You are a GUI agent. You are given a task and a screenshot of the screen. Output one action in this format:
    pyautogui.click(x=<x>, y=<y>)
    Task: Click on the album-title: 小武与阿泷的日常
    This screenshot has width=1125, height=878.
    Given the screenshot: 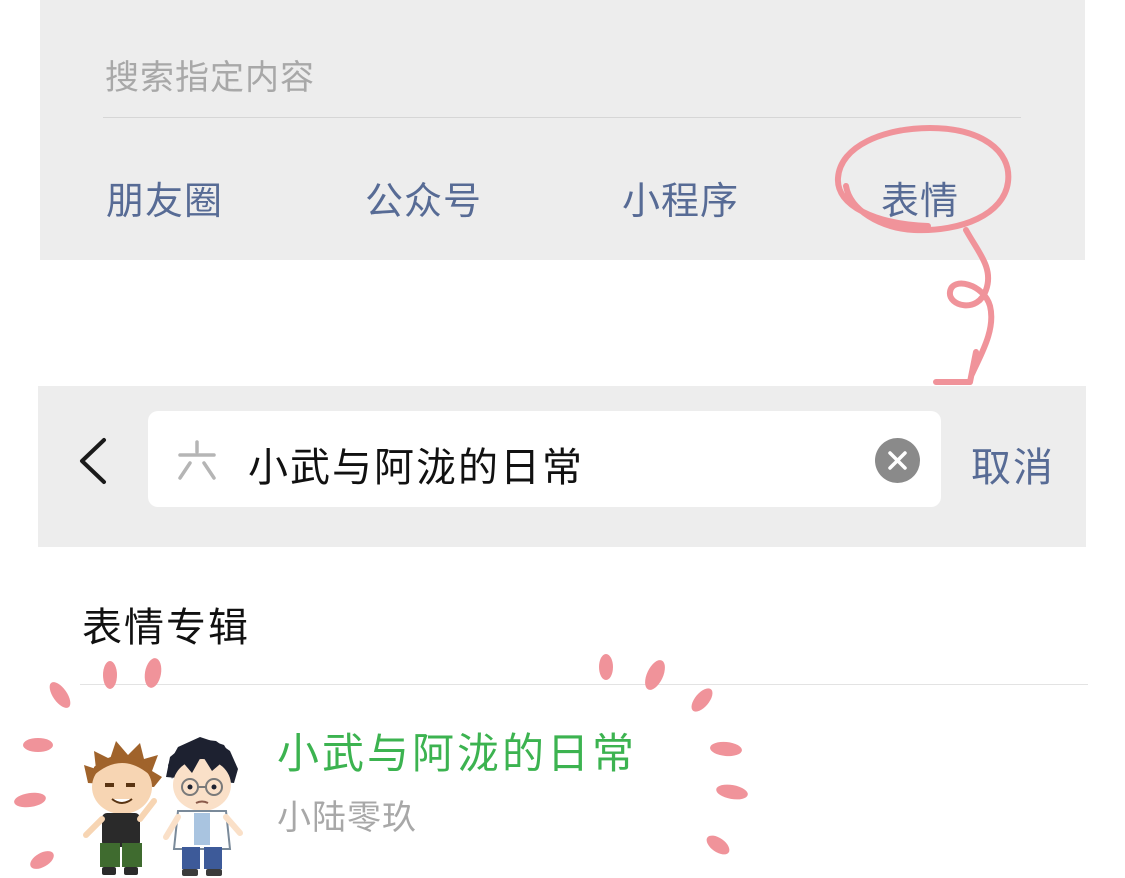 What is the action you would take?
    pyautogui.click(x=457, y=750)
    